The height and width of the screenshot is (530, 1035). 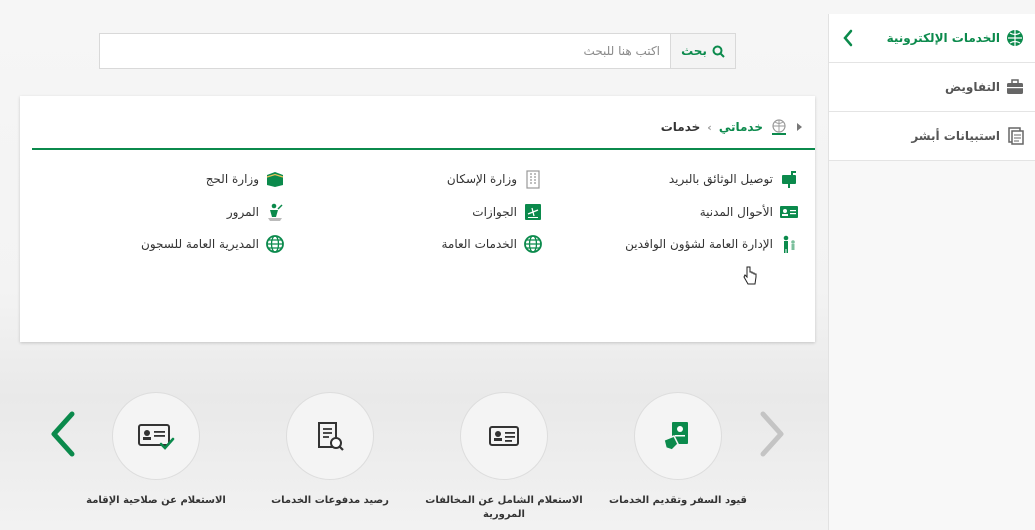 What do you see at coordinates (275, 212) in the screenshot?
I see `traffic-icon` at bounding box center [275, 212].